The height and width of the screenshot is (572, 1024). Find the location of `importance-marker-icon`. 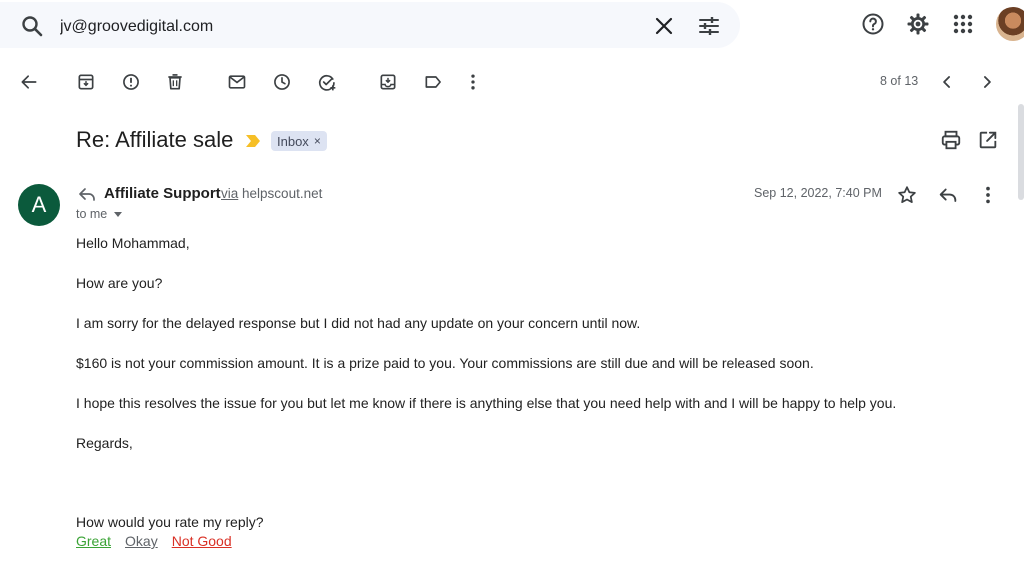

importance-marker-icon is located at coordinates (253, 141).